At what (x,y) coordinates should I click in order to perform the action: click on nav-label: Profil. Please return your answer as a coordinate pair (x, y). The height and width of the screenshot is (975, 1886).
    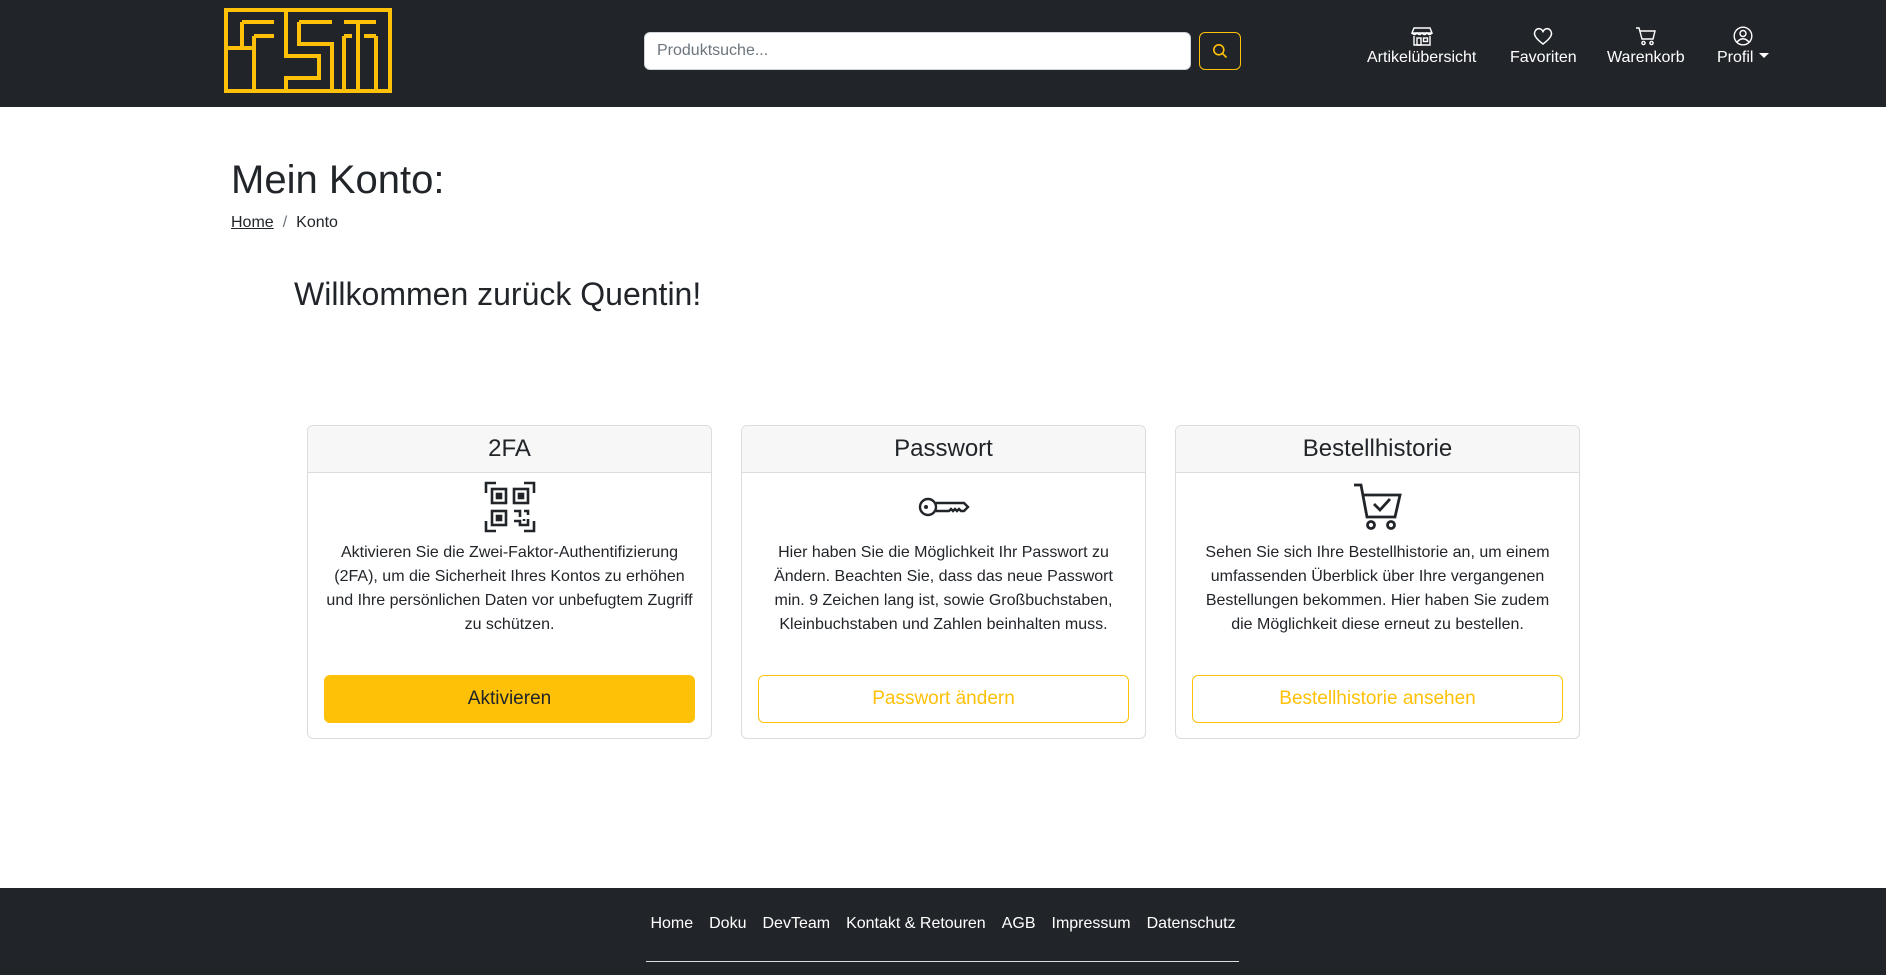
    Looking at the image, I should click on (1743, 58).